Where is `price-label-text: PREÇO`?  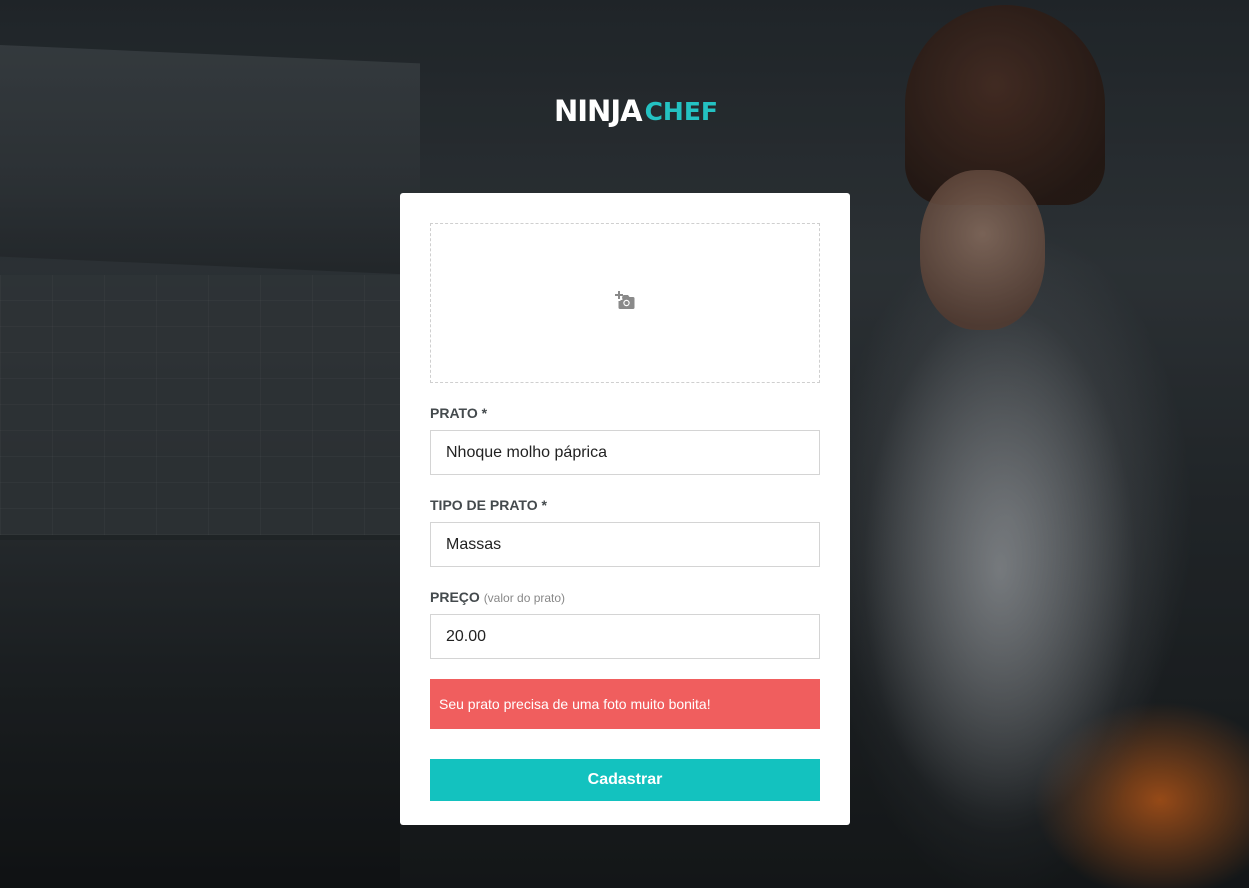 price-label-text: PREÇO is located at coordinates (455, 597).